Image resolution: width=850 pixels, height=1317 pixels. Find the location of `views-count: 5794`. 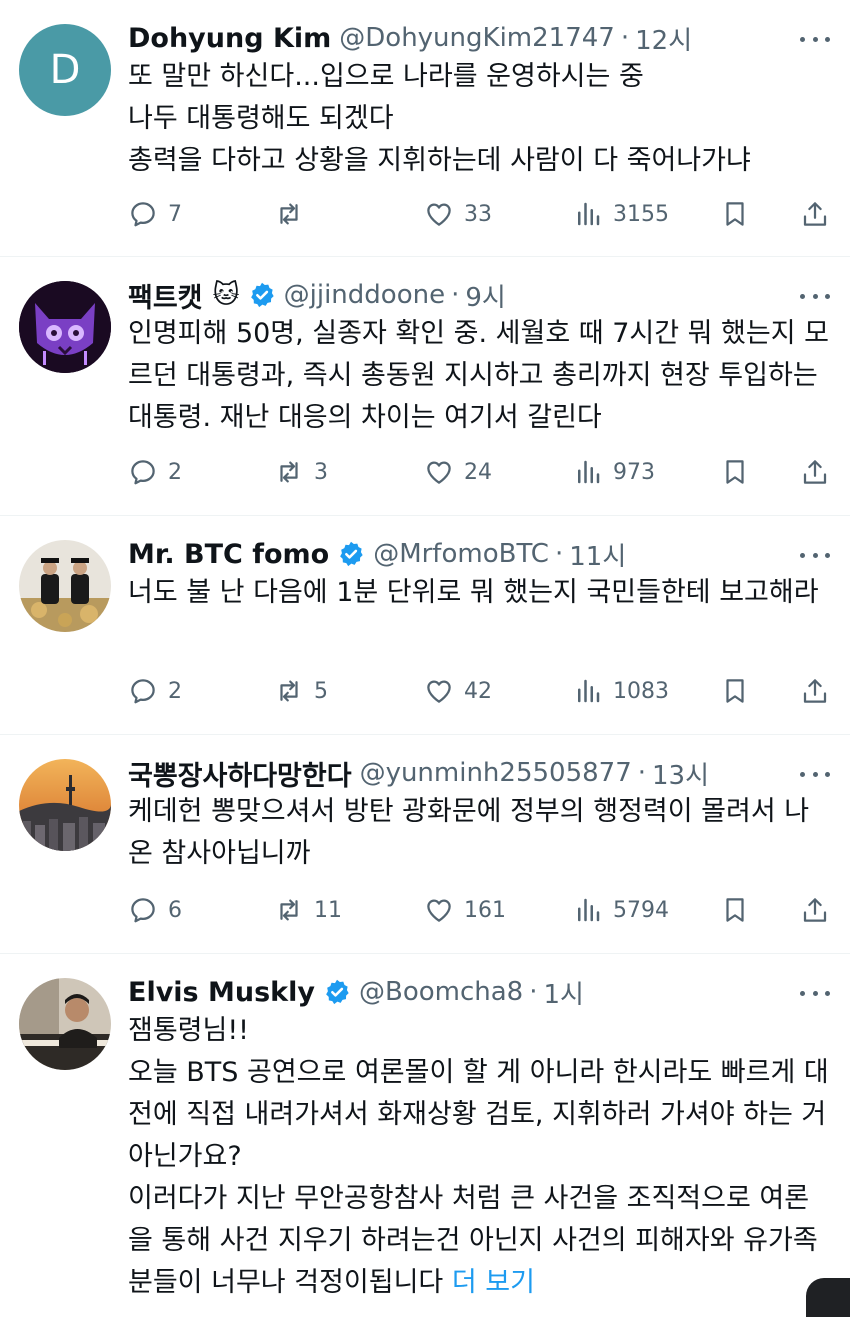

views-count: 5794 is located at coordinates (641, 910).